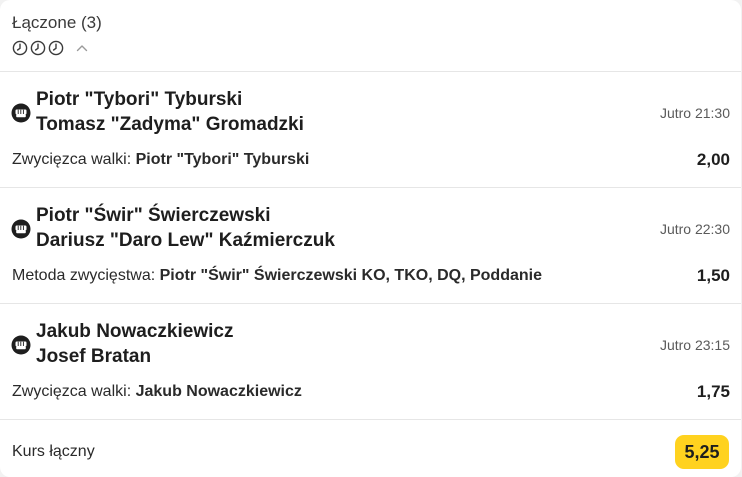 Image resolution: width=742 pixels, height=477 pixels. Describe the element at coordinates (135, 331) in the screenshot. I see `fighter-1-name: Jakub Nowaczkiewicz` at that location.